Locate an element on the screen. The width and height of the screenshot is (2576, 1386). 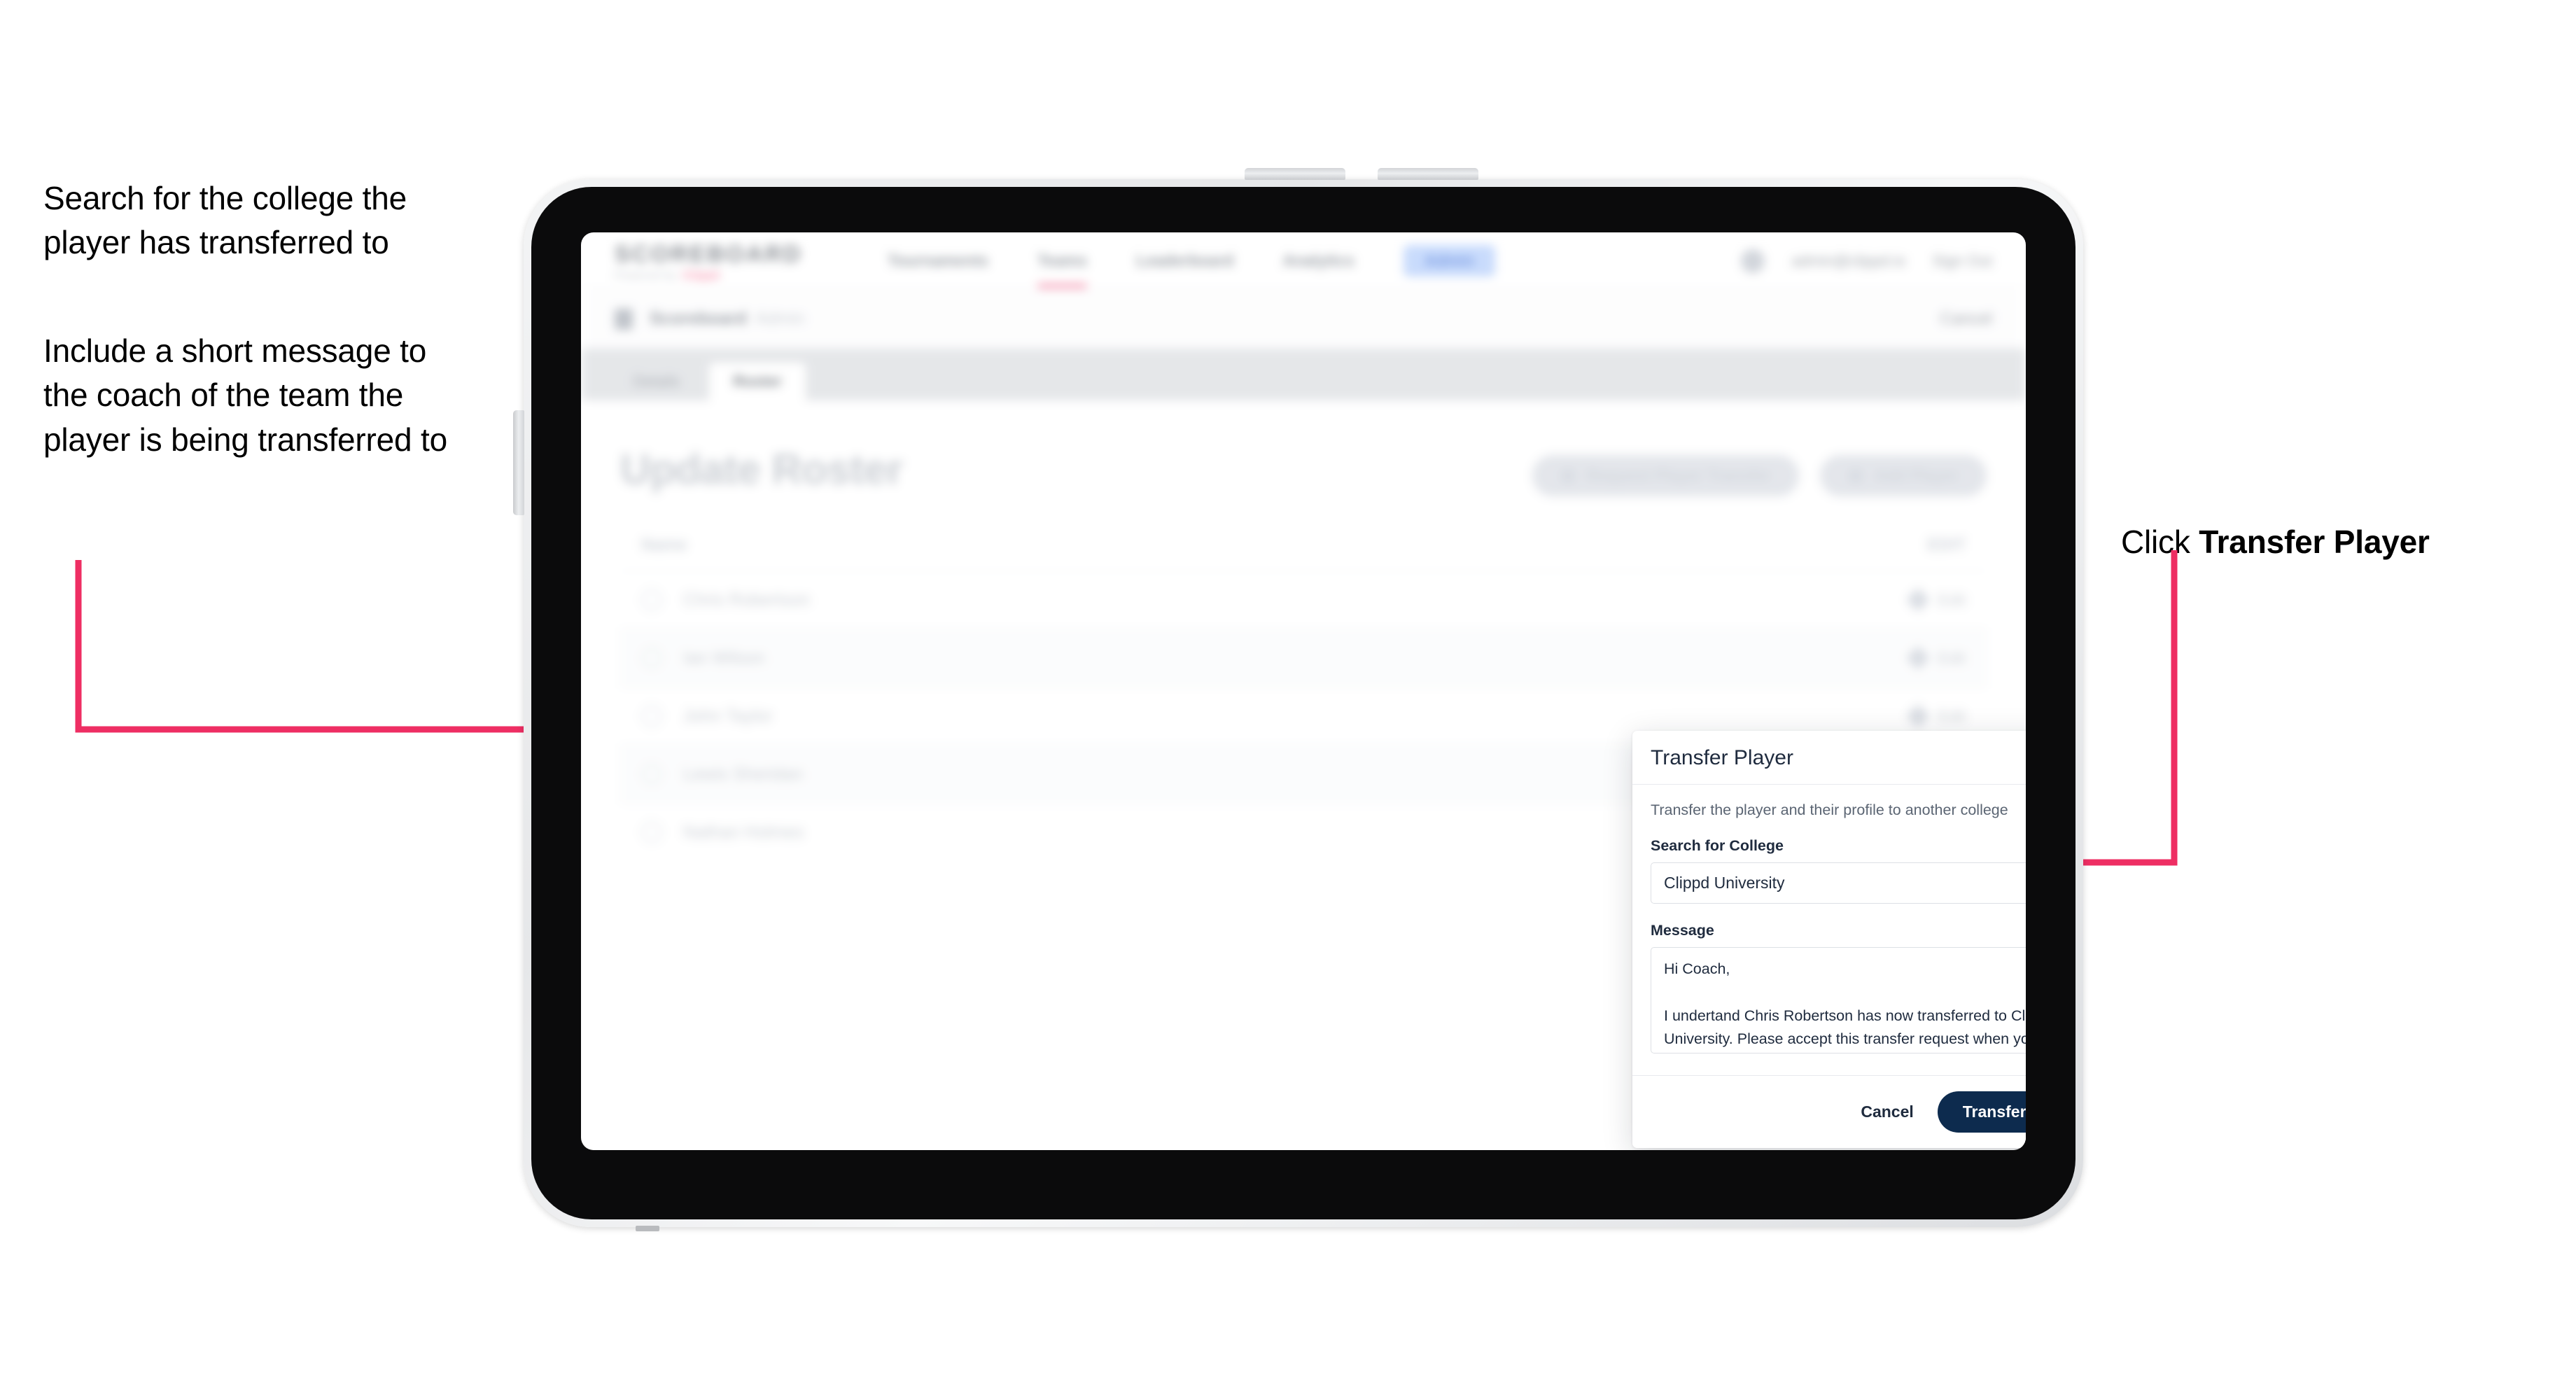
brand-tagline: Powered by Clippd is located at coordinates (727, 275).